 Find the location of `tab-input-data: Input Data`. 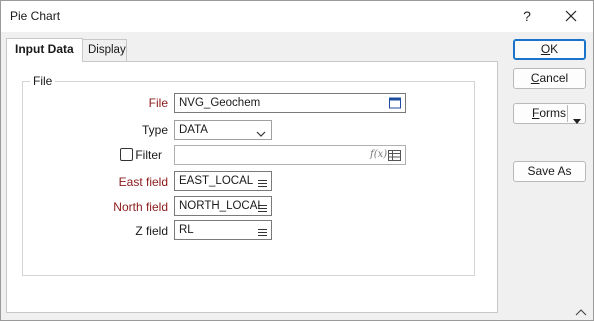

tab-input-data: Input Data is located at coordinates (44, 50).